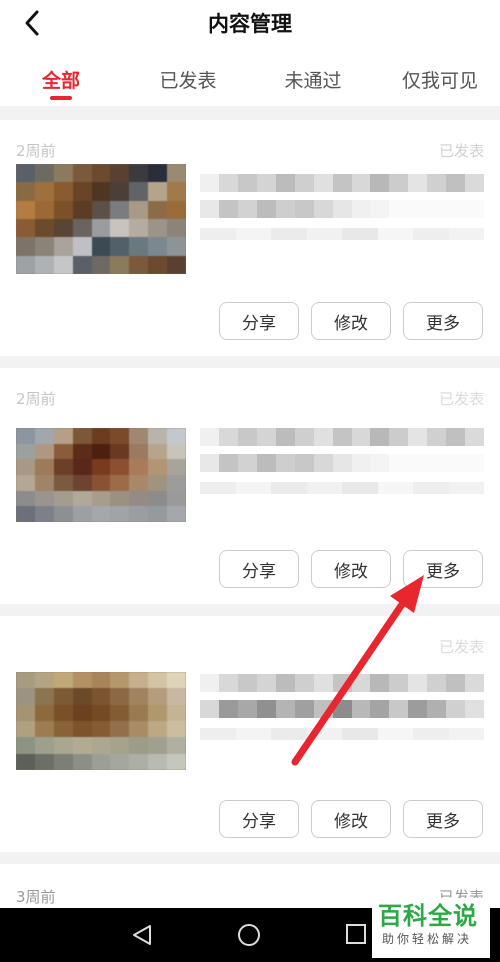  I want to click on page-title: 内容管理, so click(250, 24).